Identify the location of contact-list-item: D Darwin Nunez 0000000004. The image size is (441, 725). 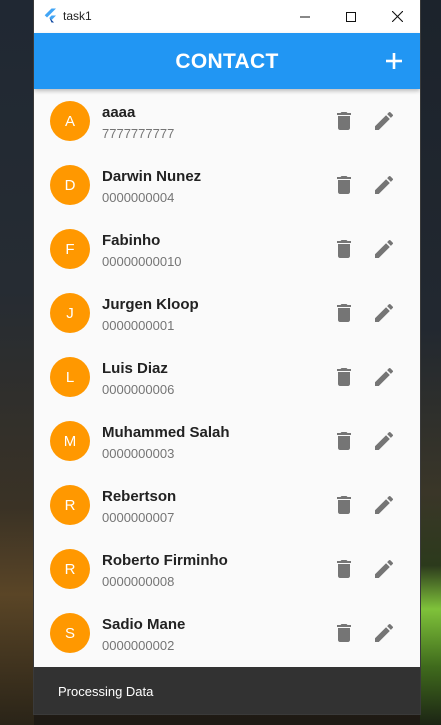
(227, 185).